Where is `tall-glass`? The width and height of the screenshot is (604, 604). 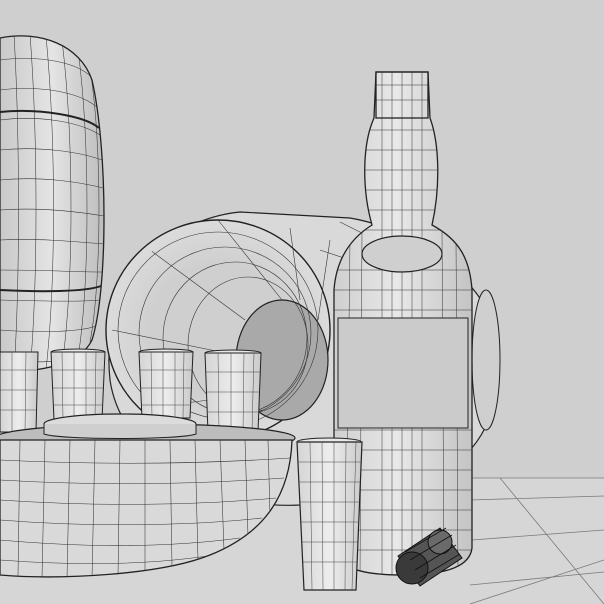
tall-glass is located at coordinates (329, 514).